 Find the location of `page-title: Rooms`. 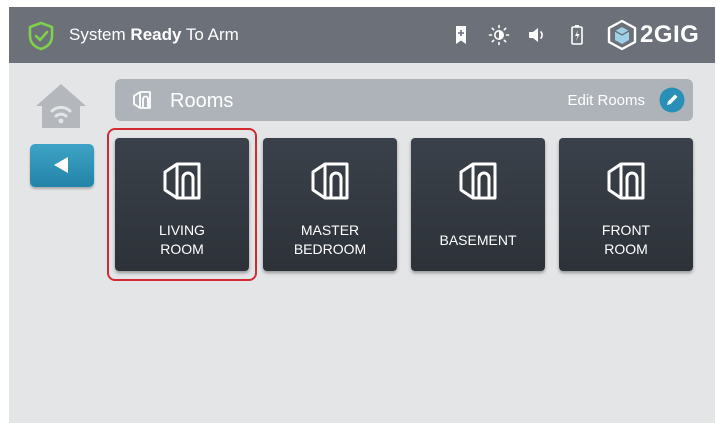

page-title: Rooms is located at coordinates (202, 101).